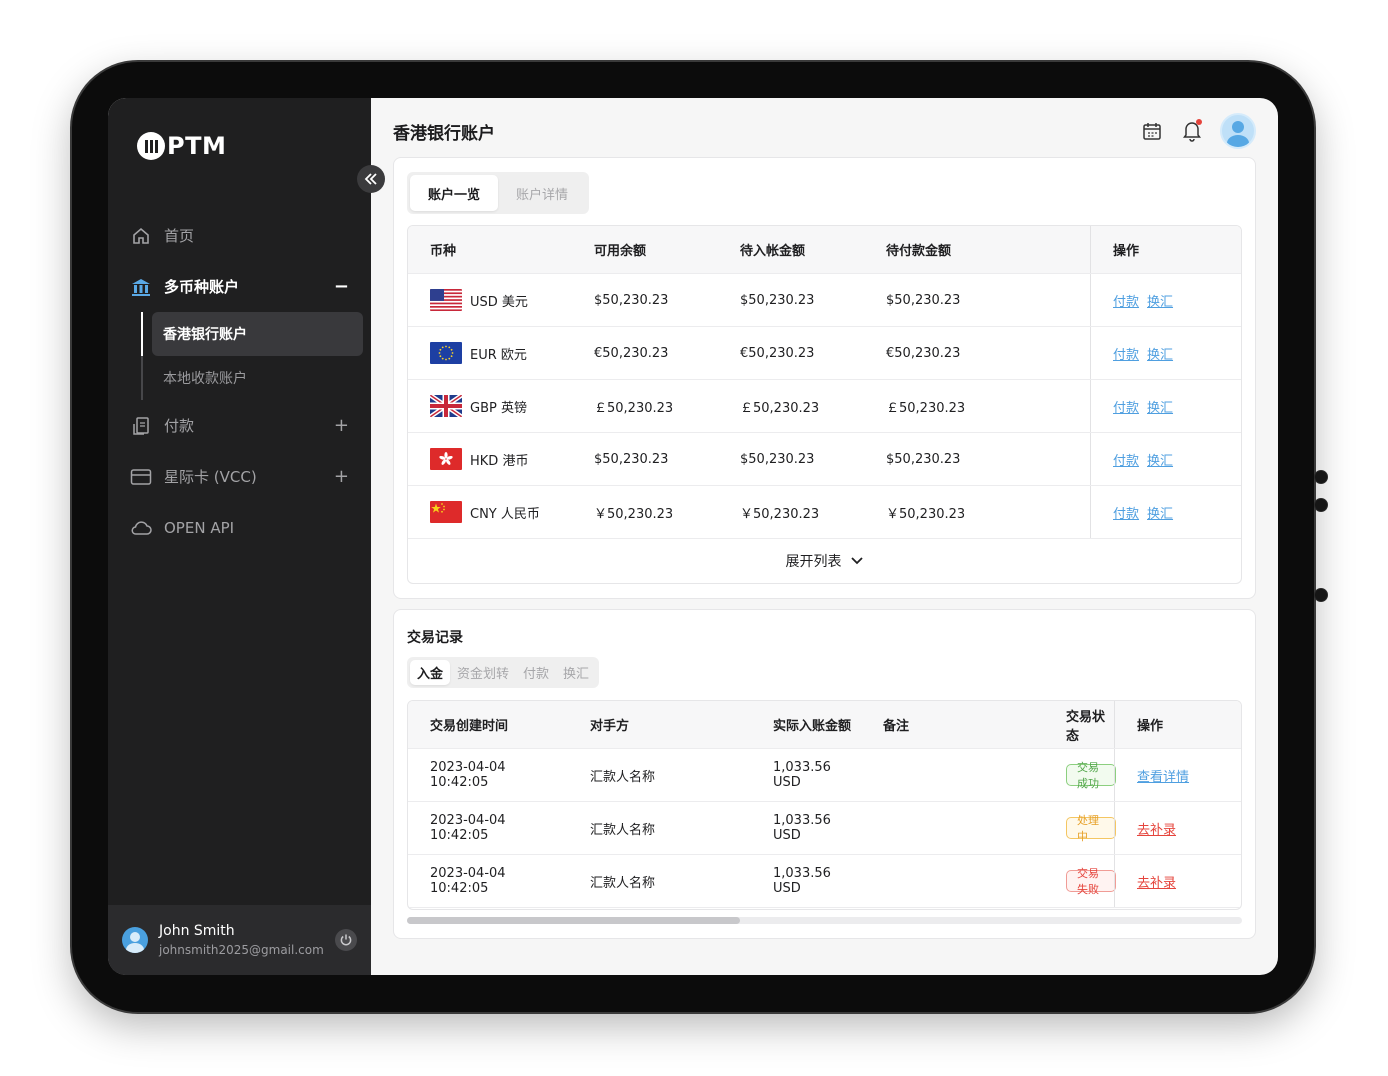 This screenshot has height=1076, width=1388. I want to click on gb-flag-icon, so click(446, 406).